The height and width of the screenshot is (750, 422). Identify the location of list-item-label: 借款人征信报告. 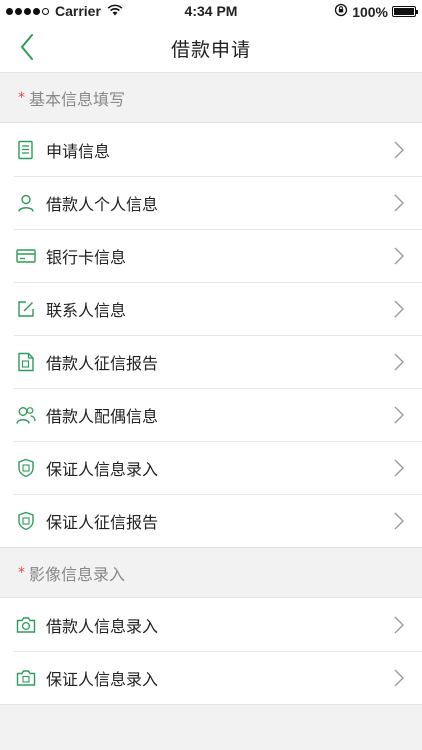
(102, 363).